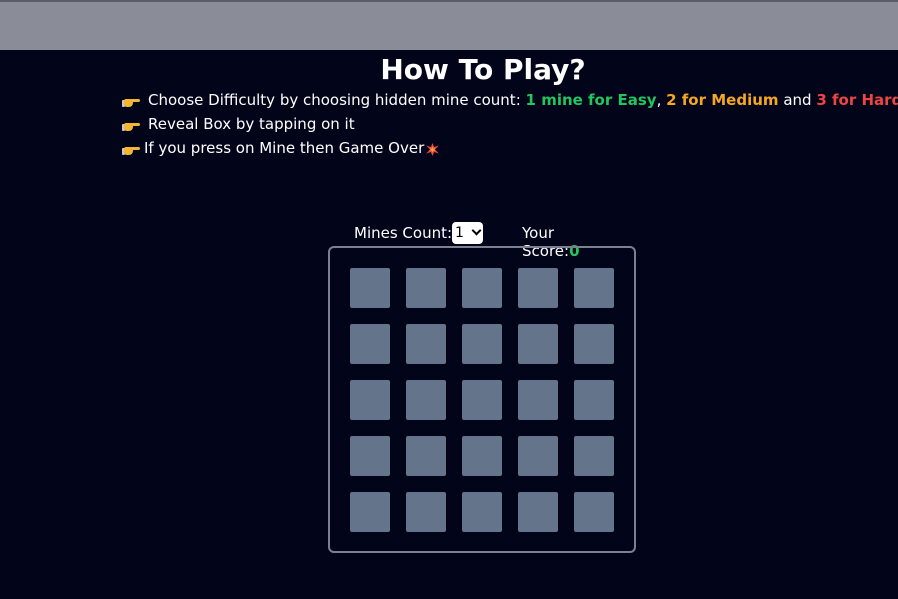  What do you see at coordinates (591, 100) in the screenshot?
I see `easy-label: 1 mine for Easy` at bounding box center [591, 100].